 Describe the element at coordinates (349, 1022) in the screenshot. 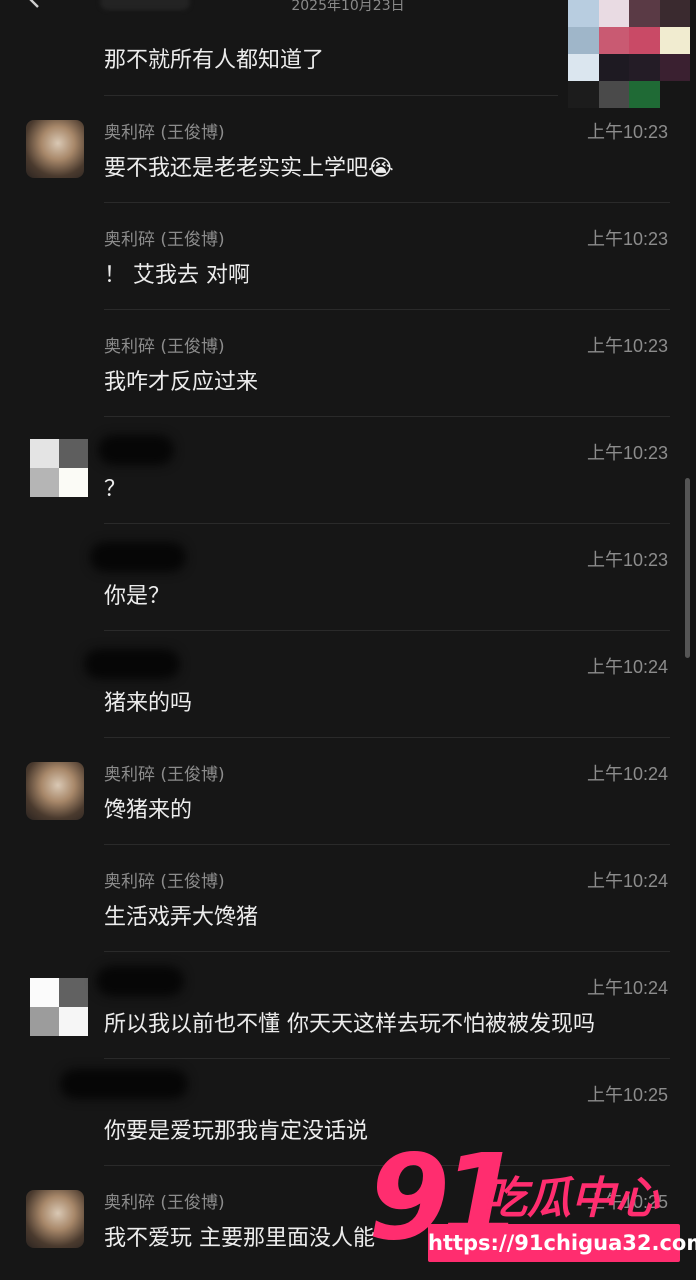

I see `message-text: 所以我以前也不懂 你天天这样去玩不怕被被发现吗` at that location.